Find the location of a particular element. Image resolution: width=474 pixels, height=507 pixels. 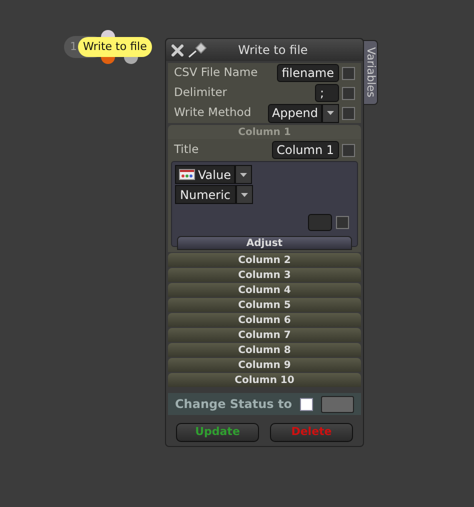

node-tooltip: Write to file is located at coordinates (115, 47).